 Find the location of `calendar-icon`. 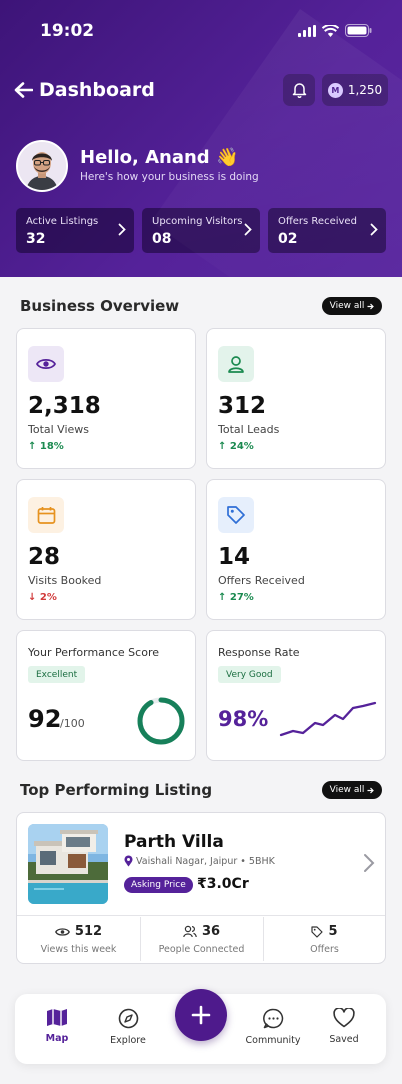

calendar-icon is located at coordinates (46, 515).